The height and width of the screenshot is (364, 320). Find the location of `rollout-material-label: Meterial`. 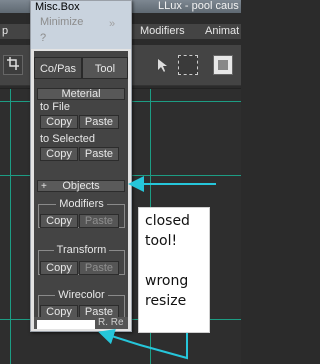

rollout-material-label: Meterial is located at coordinates (81, 94).